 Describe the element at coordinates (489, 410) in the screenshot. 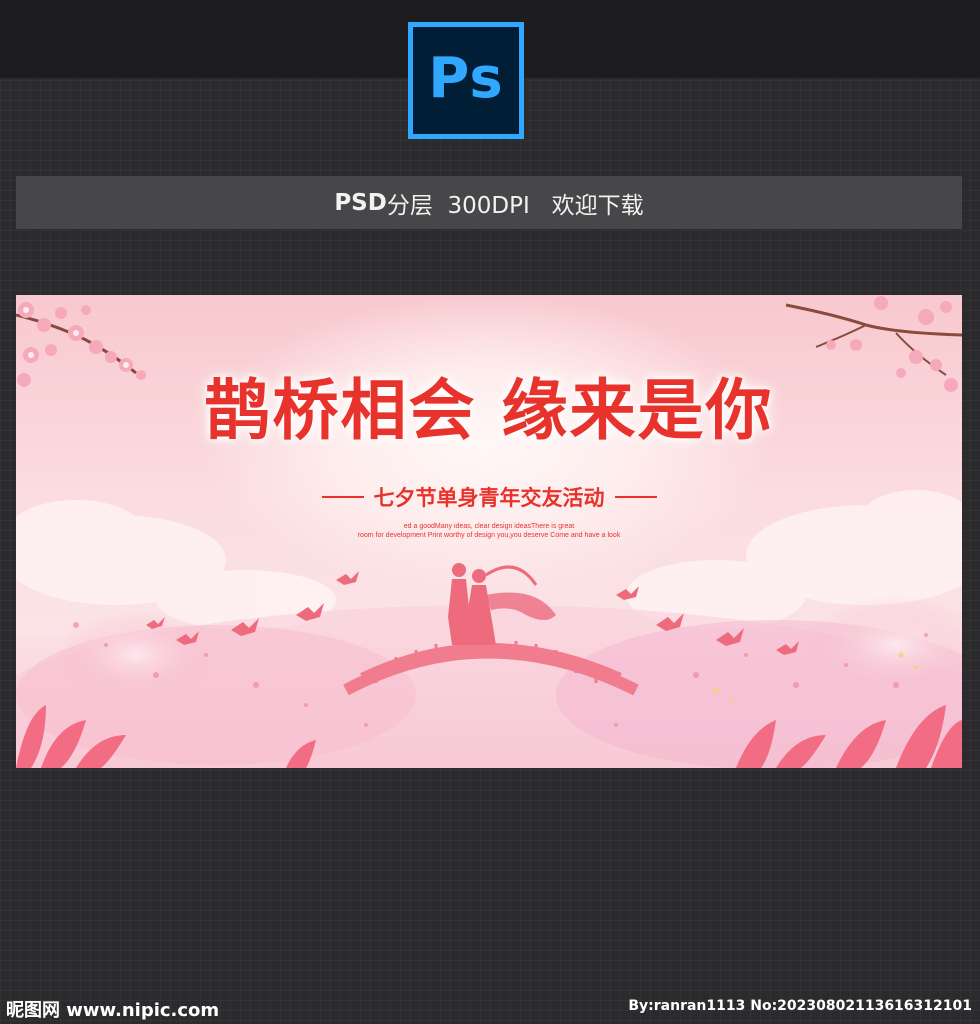

I see `banner-title: 鹊桥相会 缘来是你` at that location.